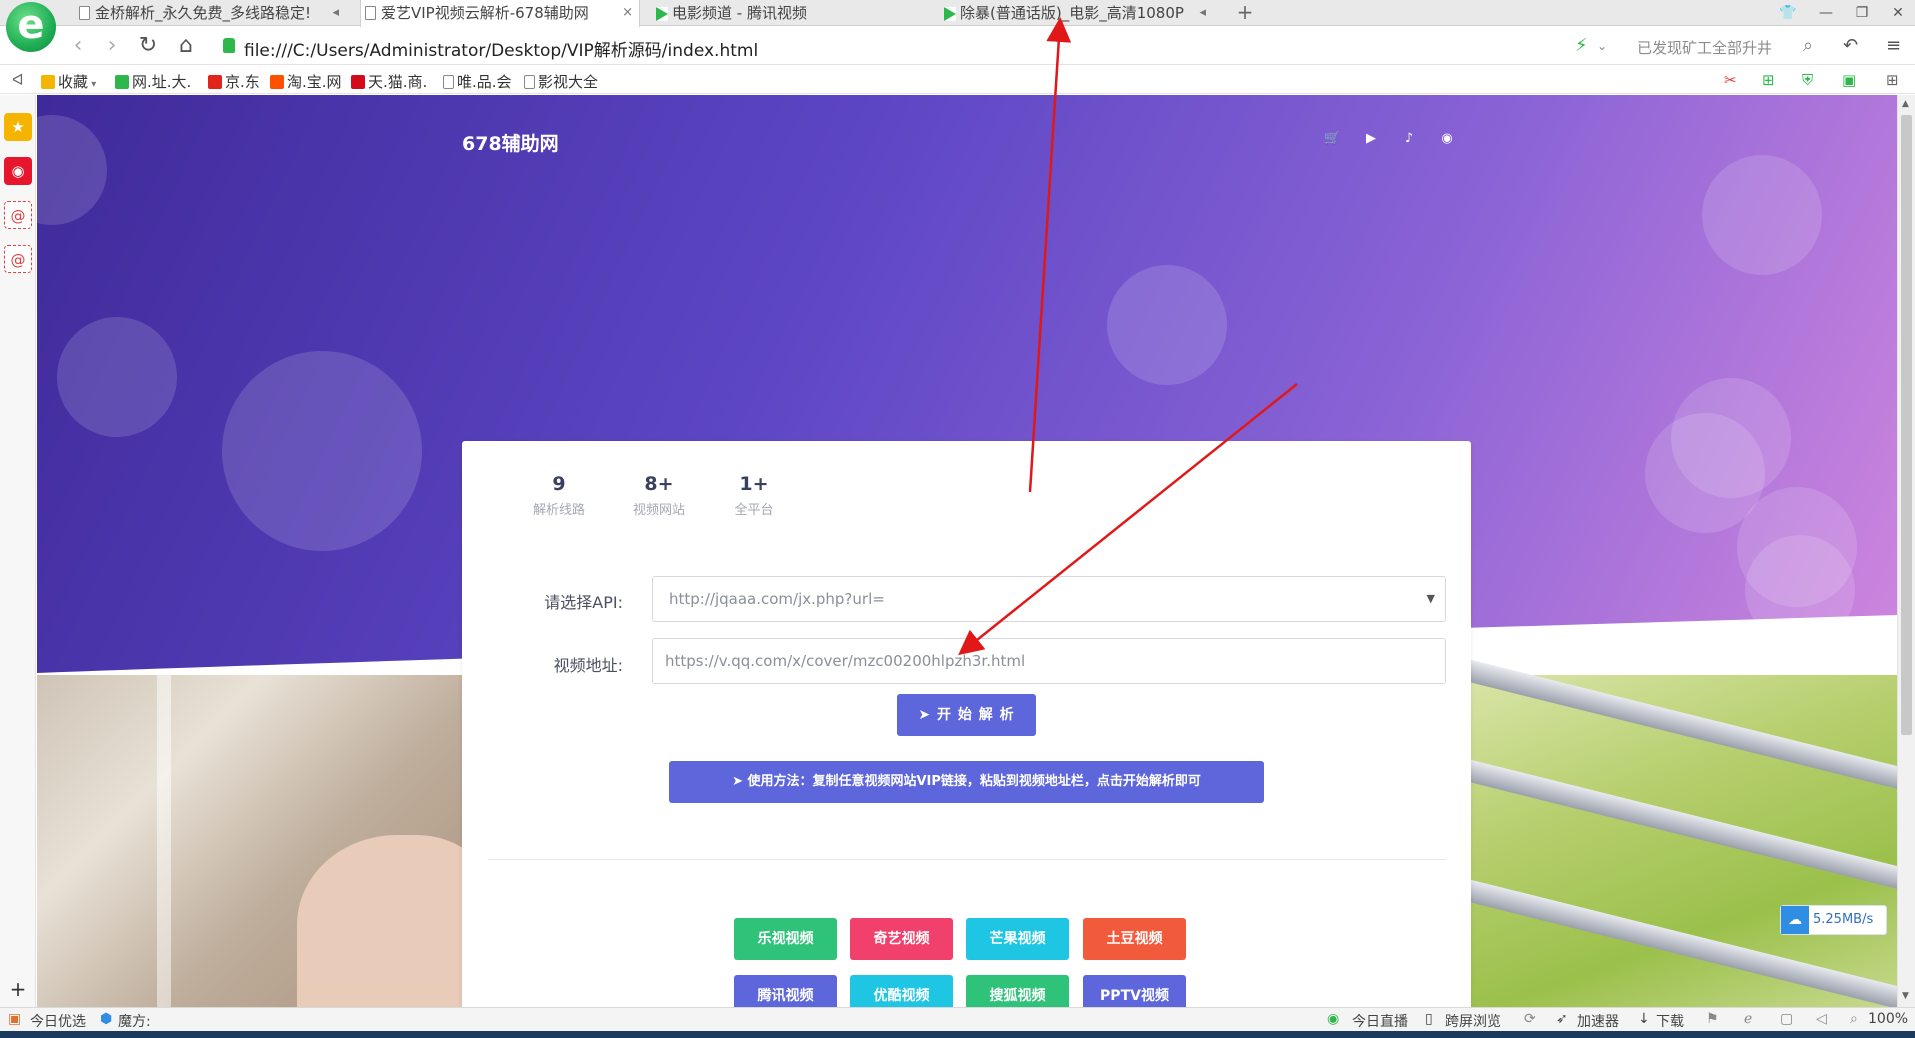 The image size is (1915, 1038). Describe the element at coordinates (1644, 1019) in the screenshot. I see `download-arrow-icon: ↓` at that location.